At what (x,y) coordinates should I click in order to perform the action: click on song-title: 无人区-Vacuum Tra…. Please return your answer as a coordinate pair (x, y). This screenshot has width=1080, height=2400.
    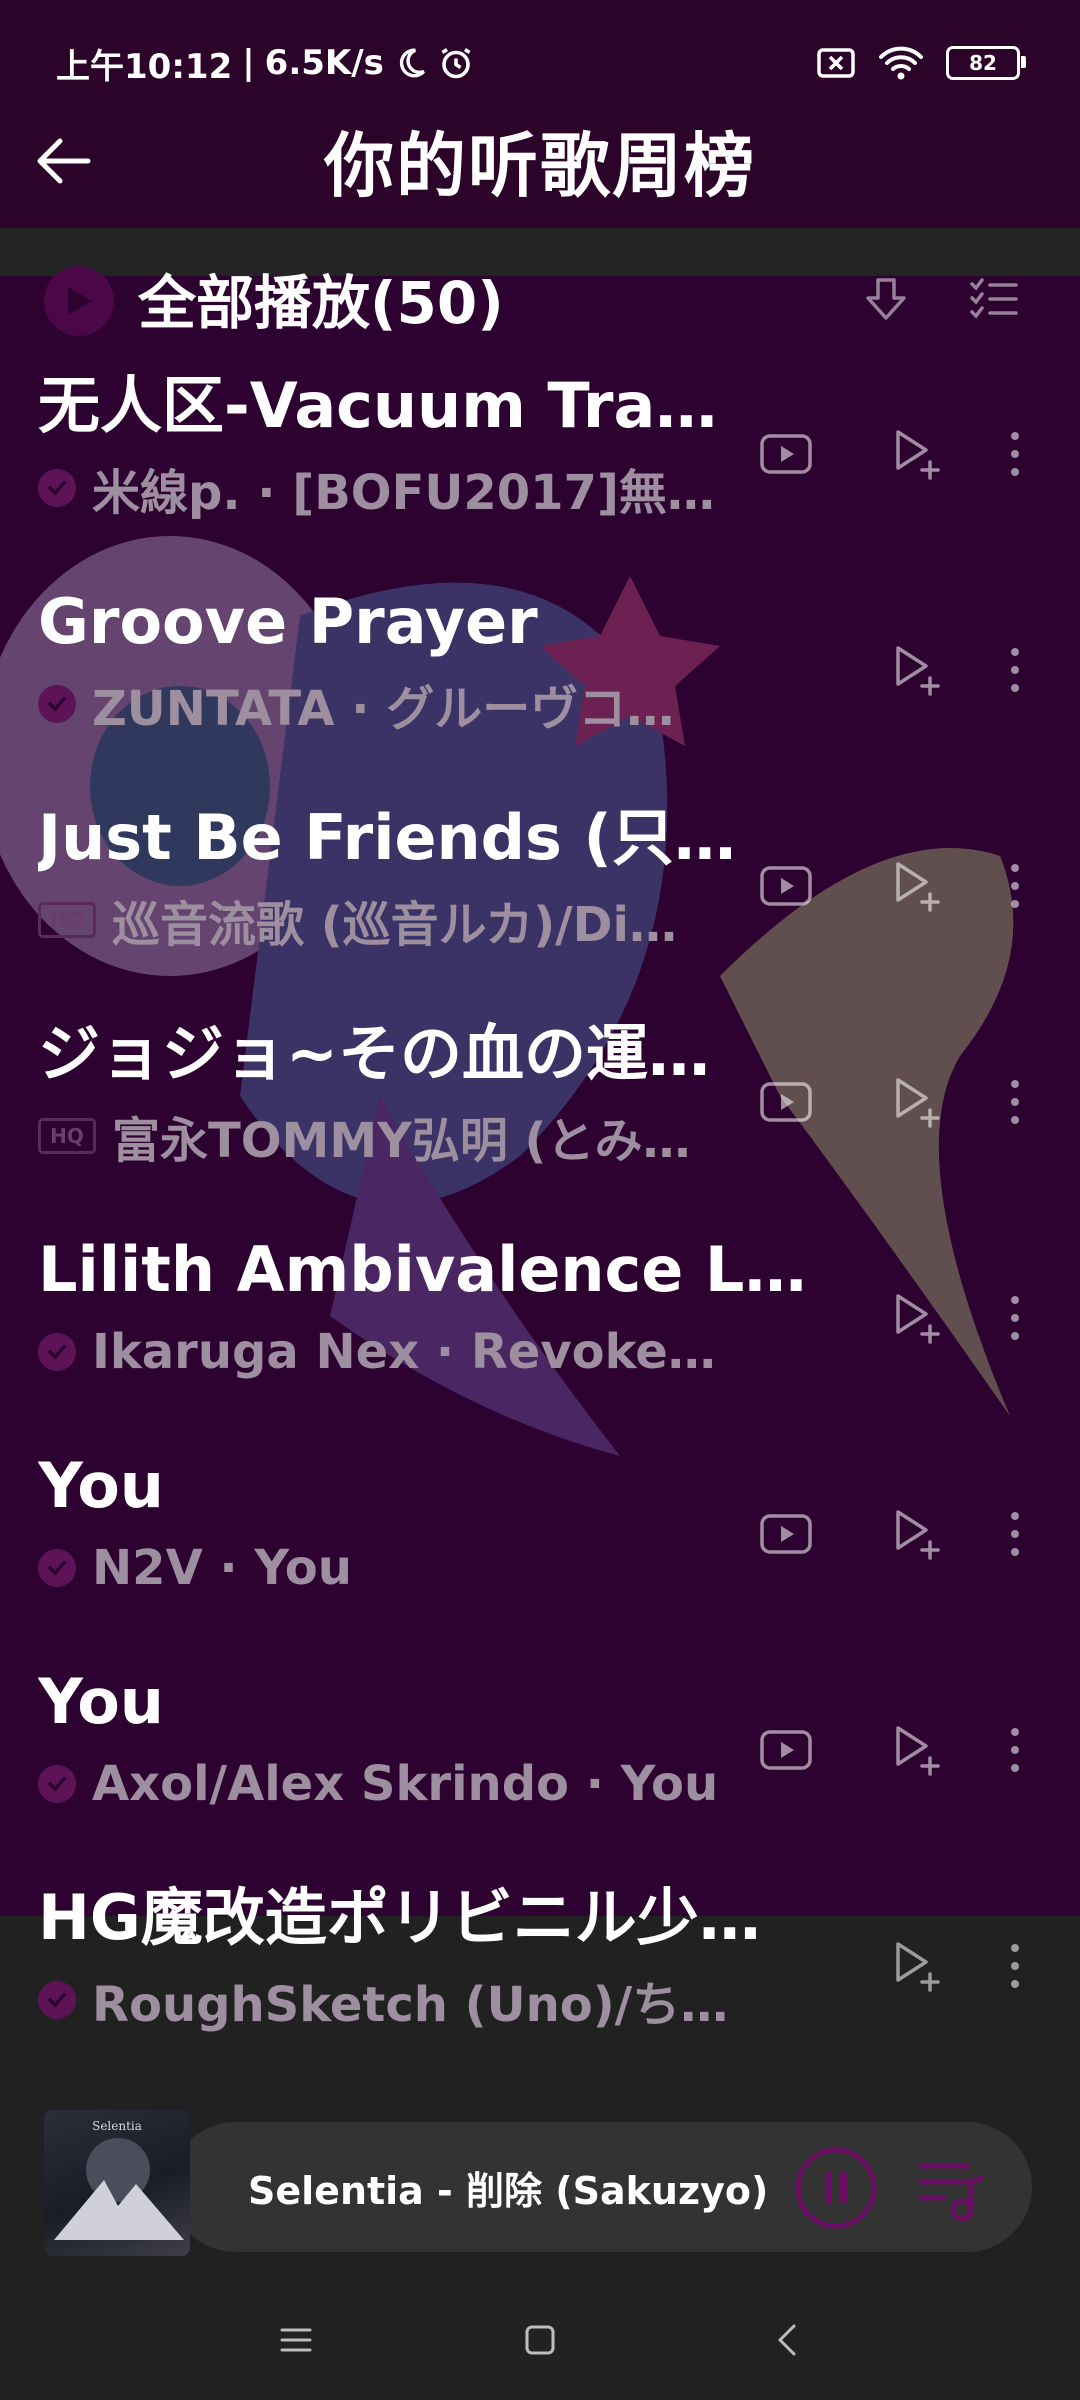
    Looking at the image, I should click on (378, 405).